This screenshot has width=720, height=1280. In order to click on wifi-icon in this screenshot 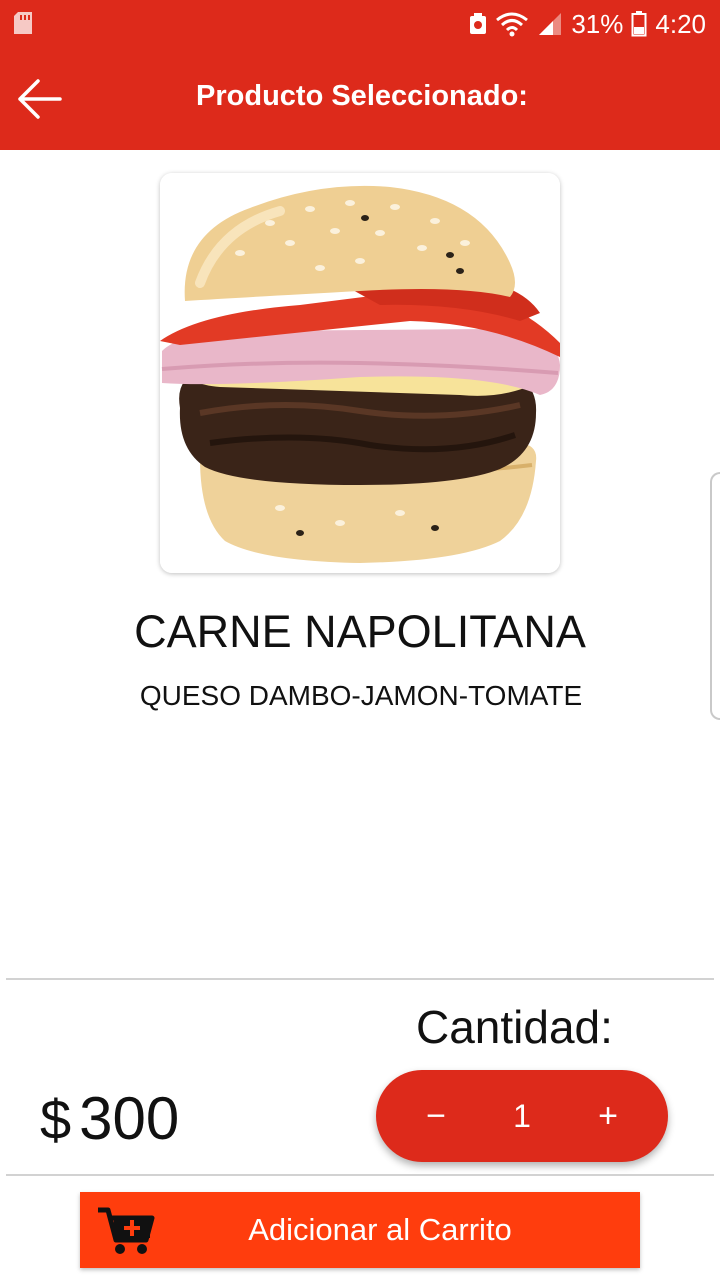, I will do `click(512, 24)`.